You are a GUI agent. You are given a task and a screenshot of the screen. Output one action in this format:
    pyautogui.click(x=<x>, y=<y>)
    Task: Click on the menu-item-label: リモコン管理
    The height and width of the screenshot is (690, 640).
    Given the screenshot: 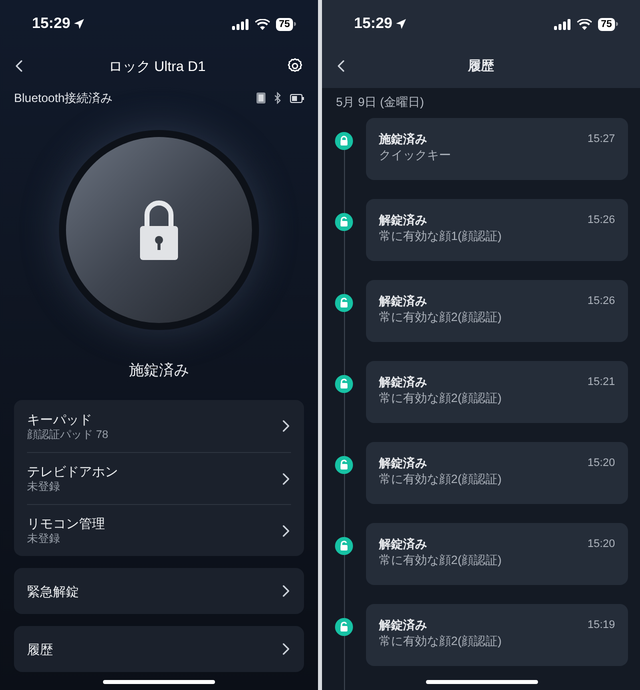 What is the action you would take?
    pyautogui.click(x=66, y=523)
    